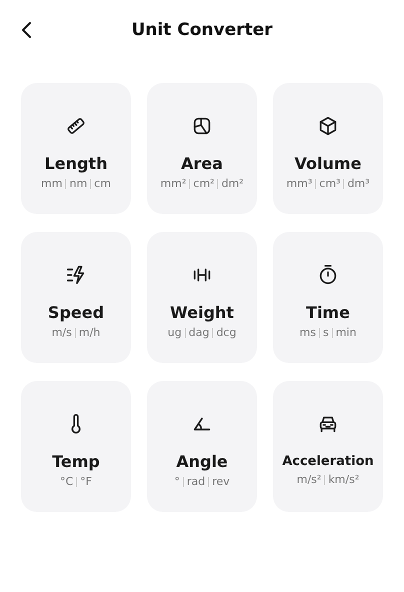 The height and width of the screenshot is (592, 404). Describe the element at coordinates (328, 126) in the screenshot. I see `cube-icon` at that location.